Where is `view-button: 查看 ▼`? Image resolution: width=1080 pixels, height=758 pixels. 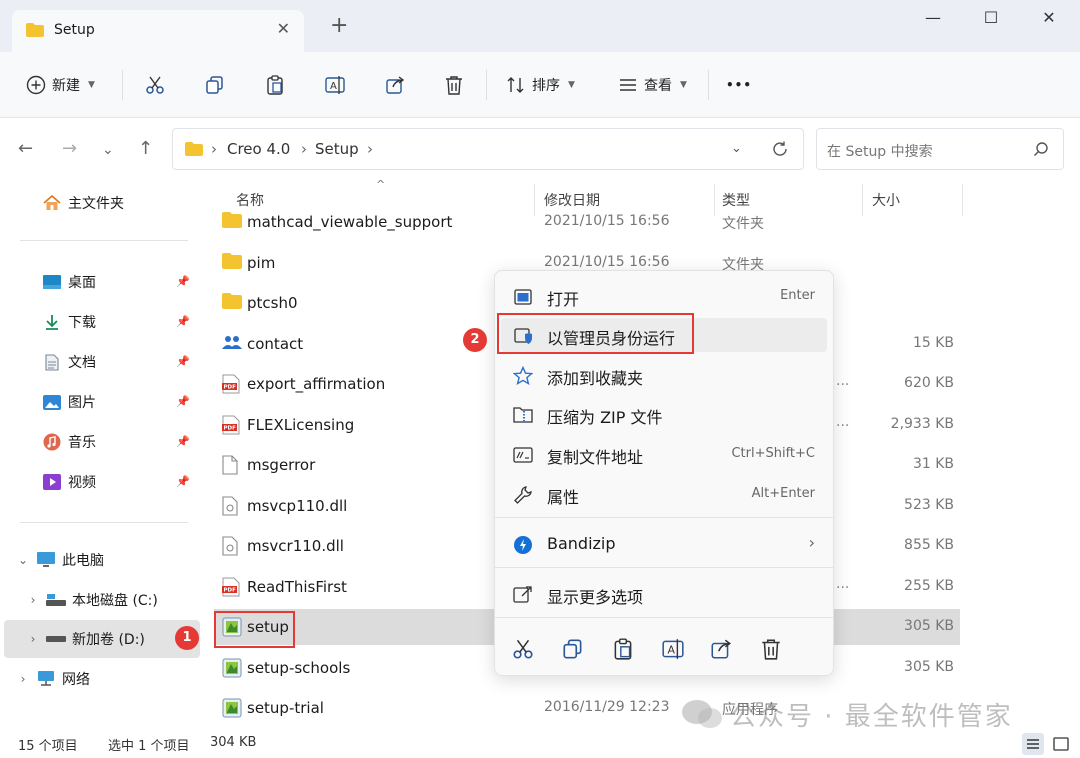
view-button: 查看 ▼ is located at coordinates (652, 85).